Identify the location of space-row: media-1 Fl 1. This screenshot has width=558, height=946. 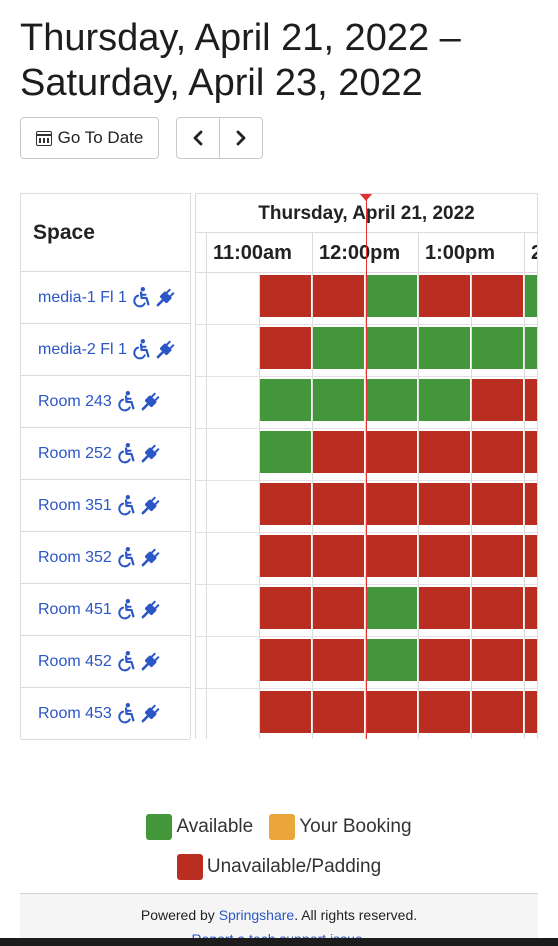
(105, 298).